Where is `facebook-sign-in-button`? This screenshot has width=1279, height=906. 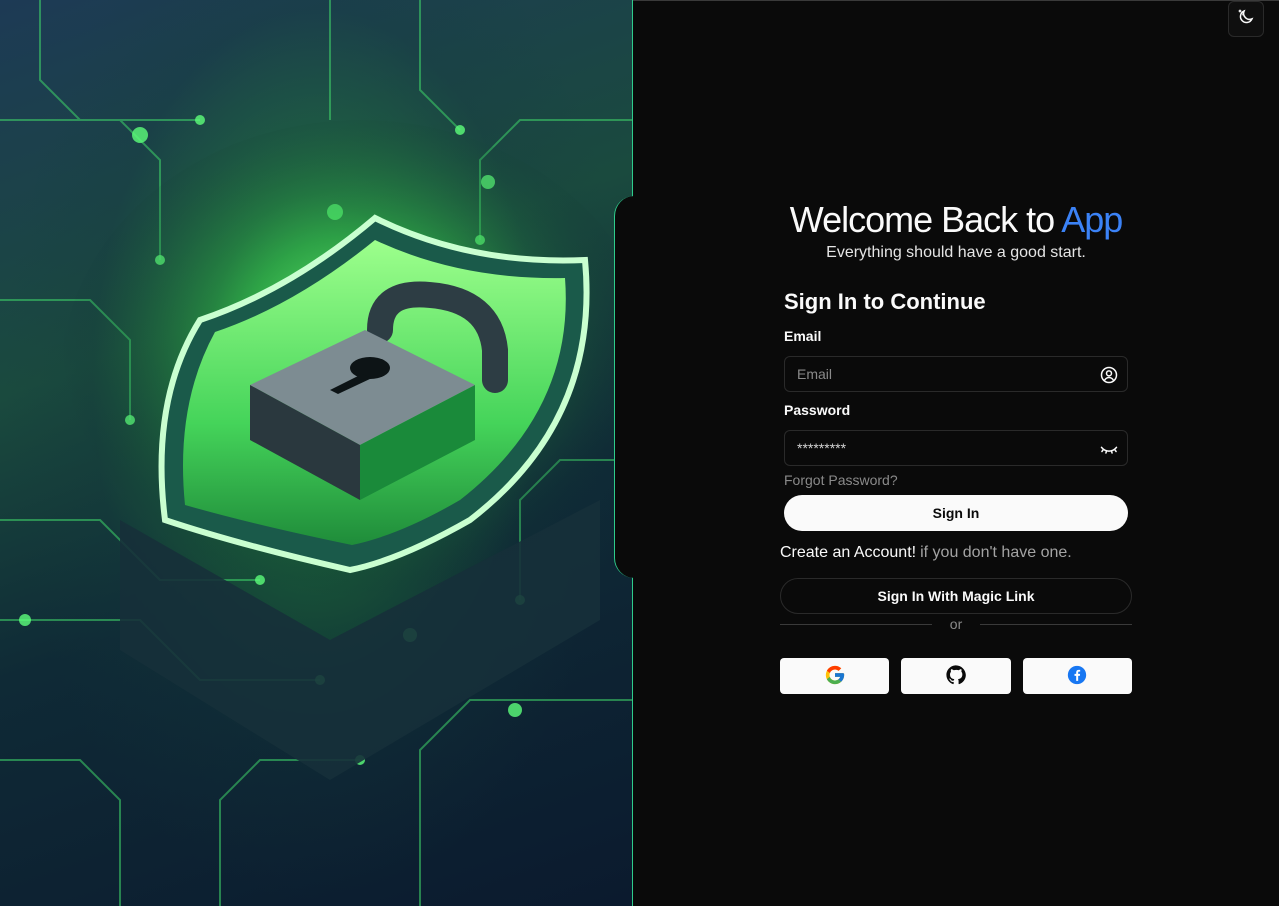 facebook-sign-in-button is located at coordinates (1077, 676).